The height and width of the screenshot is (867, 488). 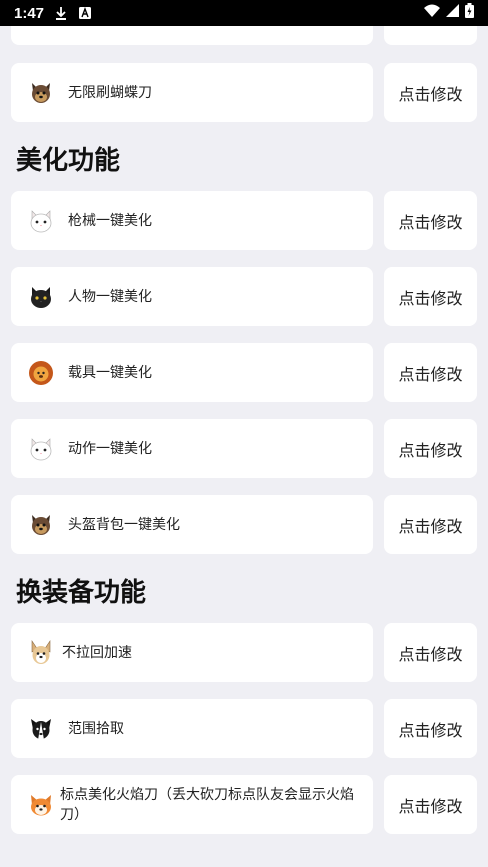 I want to click on status-icons, so click(x=449, y=13).